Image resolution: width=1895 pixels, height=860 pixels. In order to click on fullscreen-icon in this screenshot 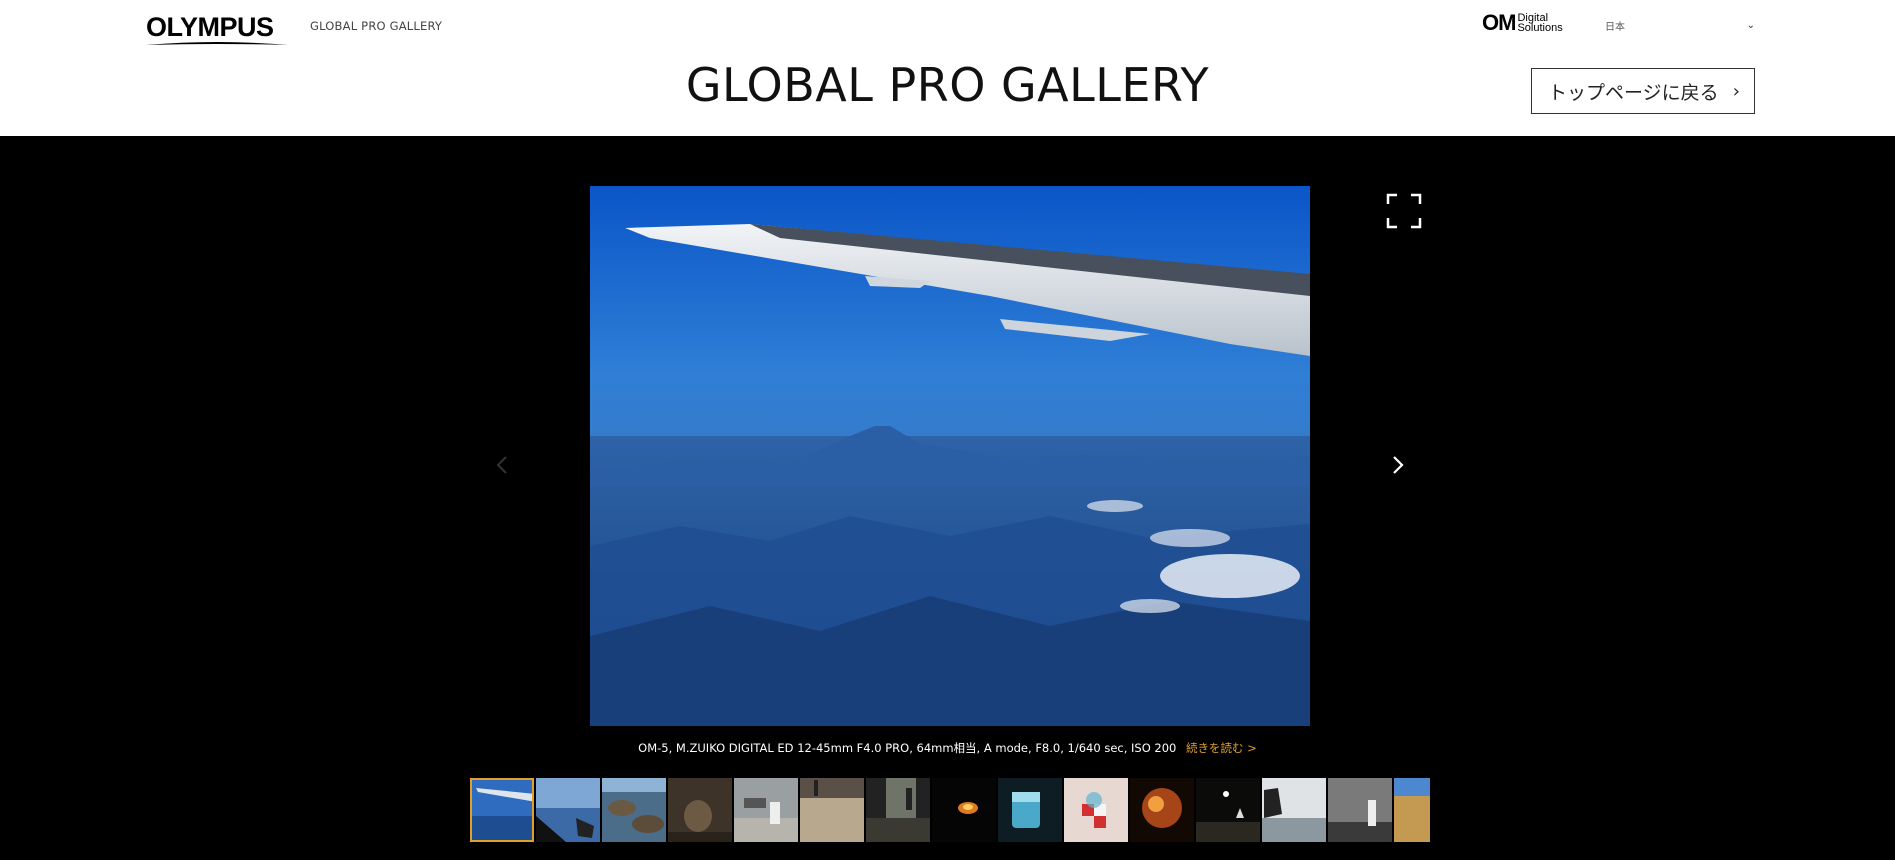, I will do `click(1404, 211)`.